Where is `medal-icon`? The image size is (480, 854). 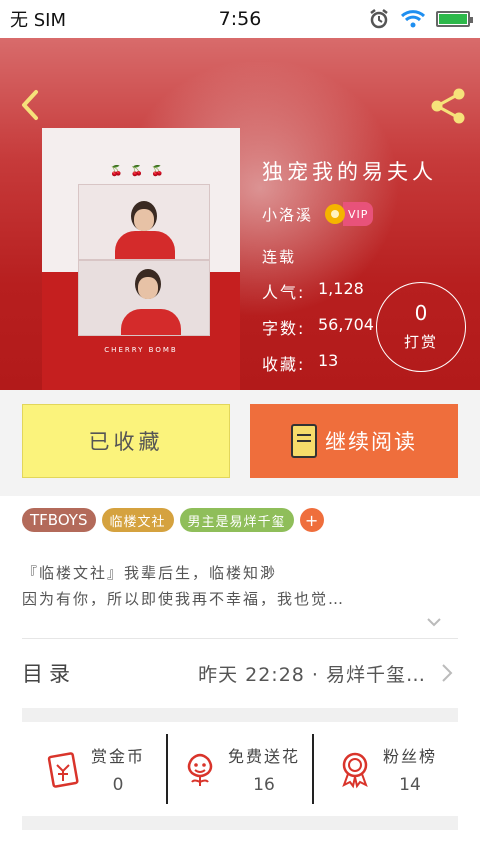 medal-icon is located at coordinates (355, 770).